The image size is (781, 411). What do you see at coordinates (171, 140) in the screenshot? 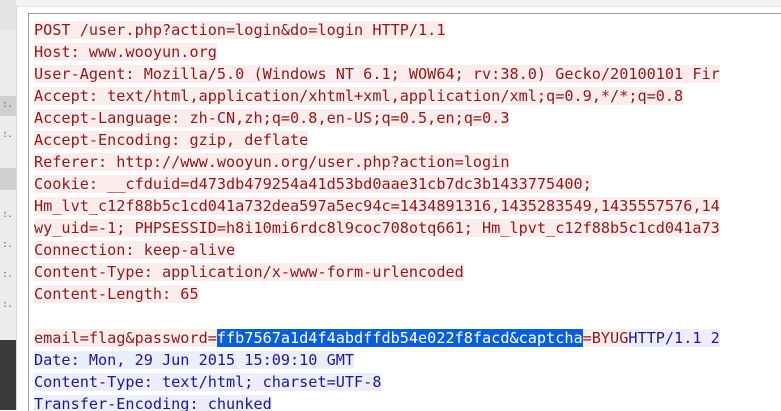
I see `request-header: Accept-Encoding: gzip, deflate` at bounding box center [171, 140].